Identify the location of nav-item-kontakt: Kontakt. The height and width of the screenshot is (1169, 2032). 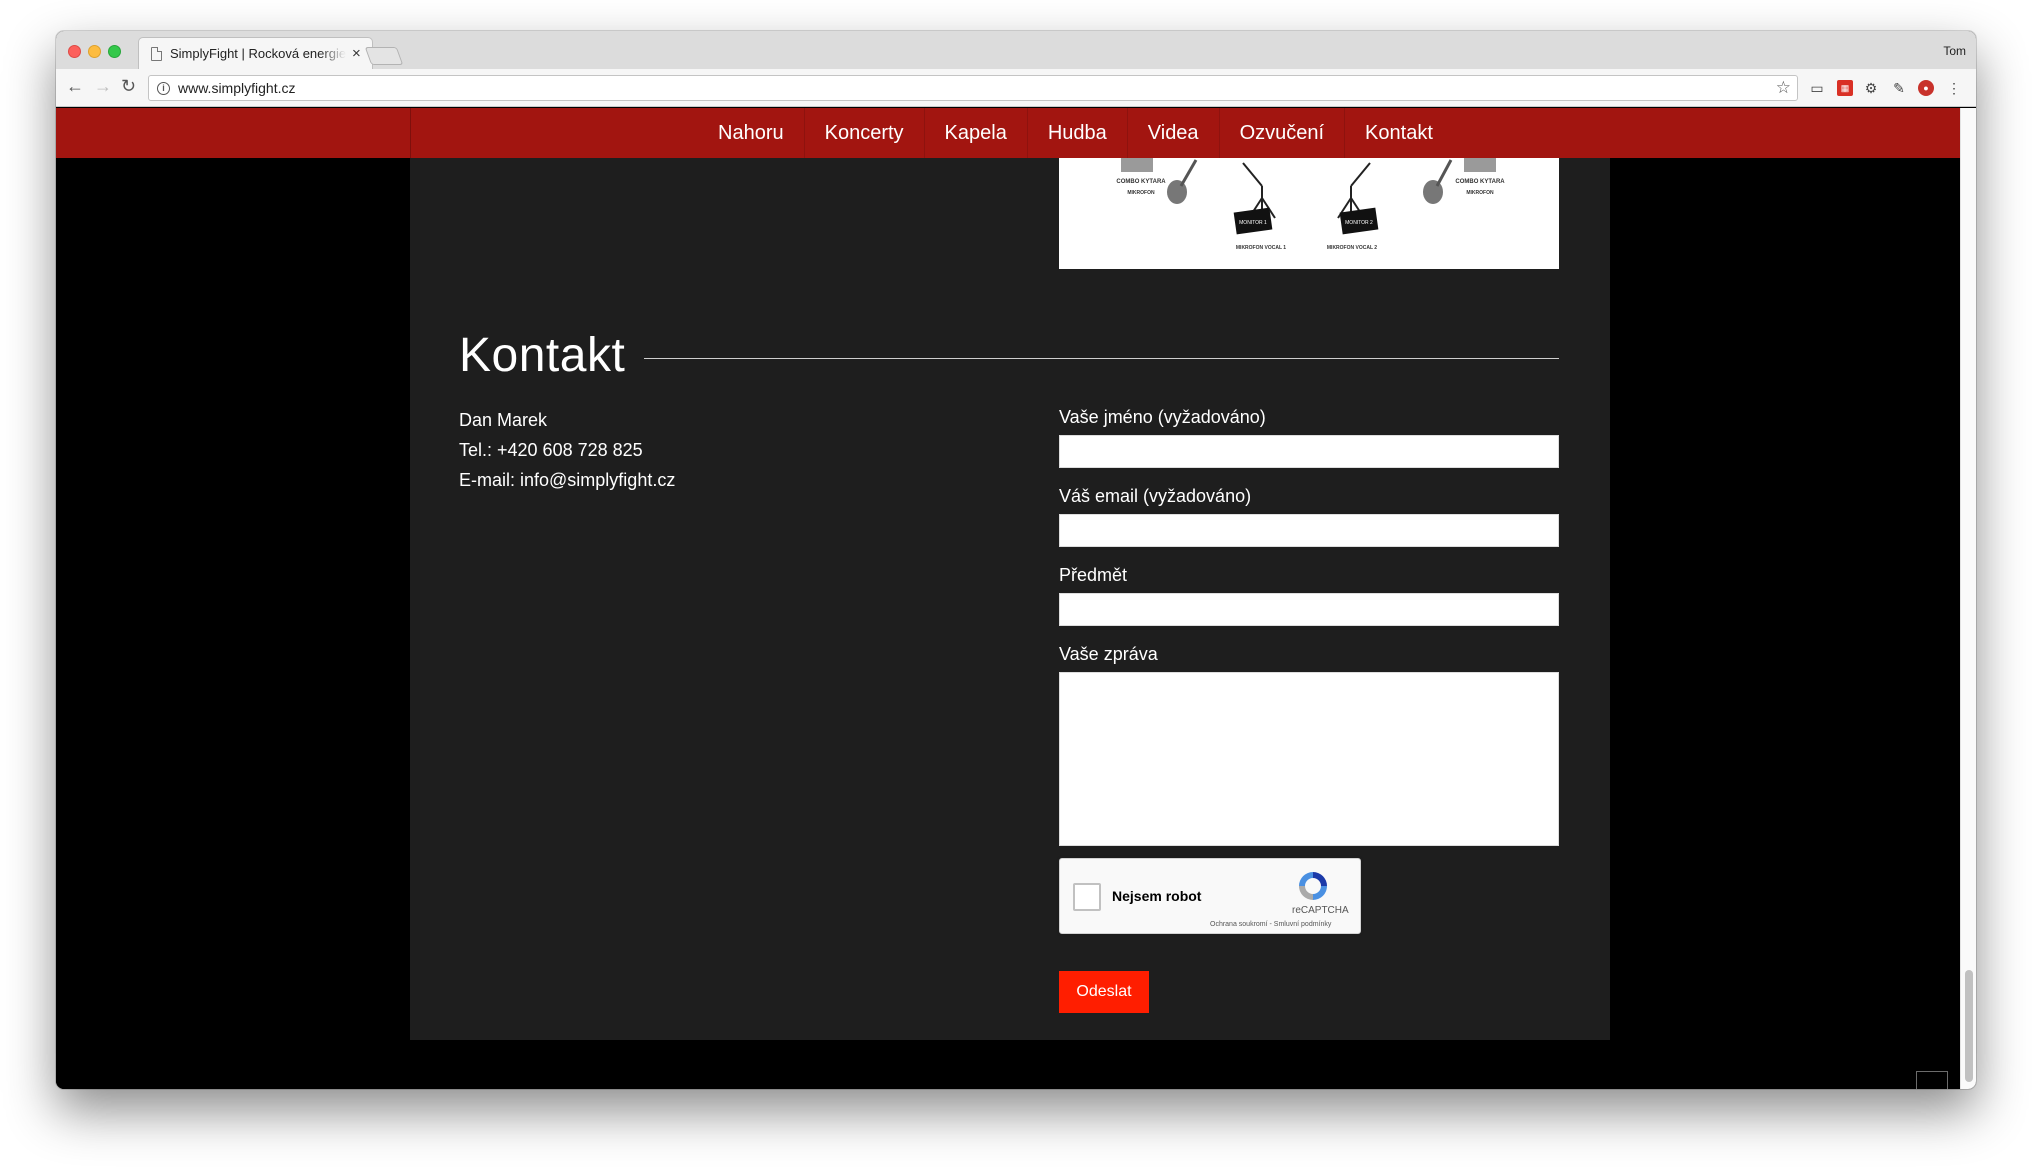
(1399, 133).